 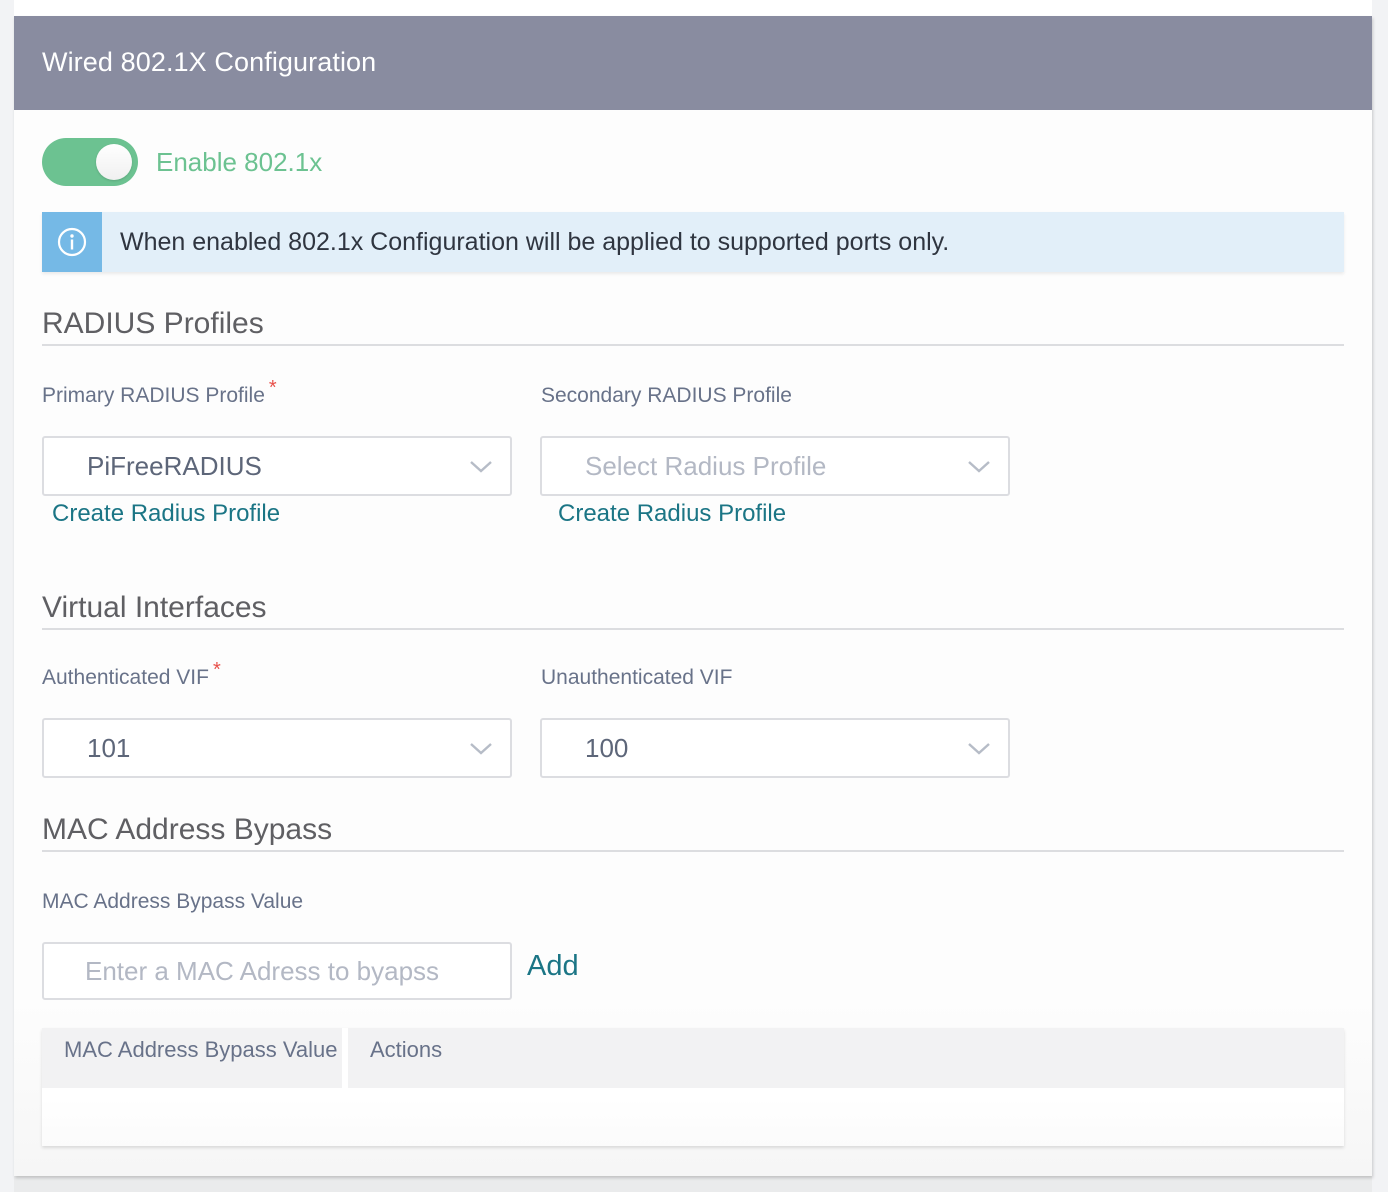 What do you see at coordinates (209, 62) in the screenshot?
I see `panel-title: Wired 802.1X Configuration` at bounding box center [209, 62].